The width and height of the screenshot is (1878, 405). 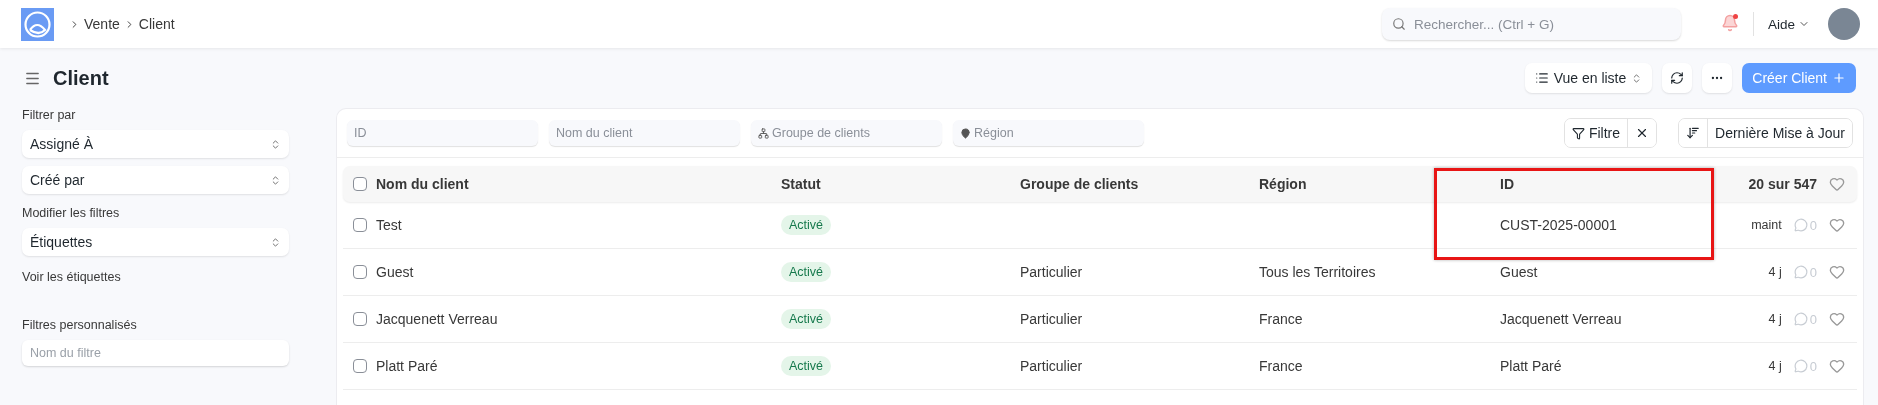 I want to click on show-tags-link: Voir les étiquettes, so click(x=155, y=277).